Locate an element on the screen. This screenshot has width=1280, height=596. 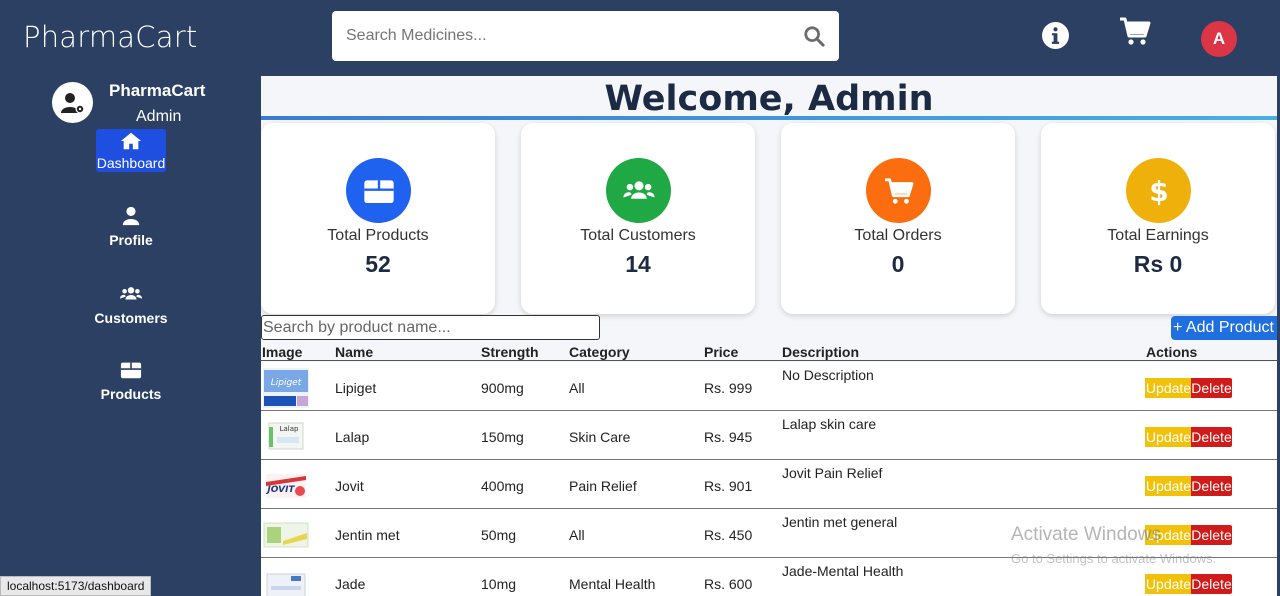
sidebar-admin-name: PharmaCart is located at coordinates (157, 90).